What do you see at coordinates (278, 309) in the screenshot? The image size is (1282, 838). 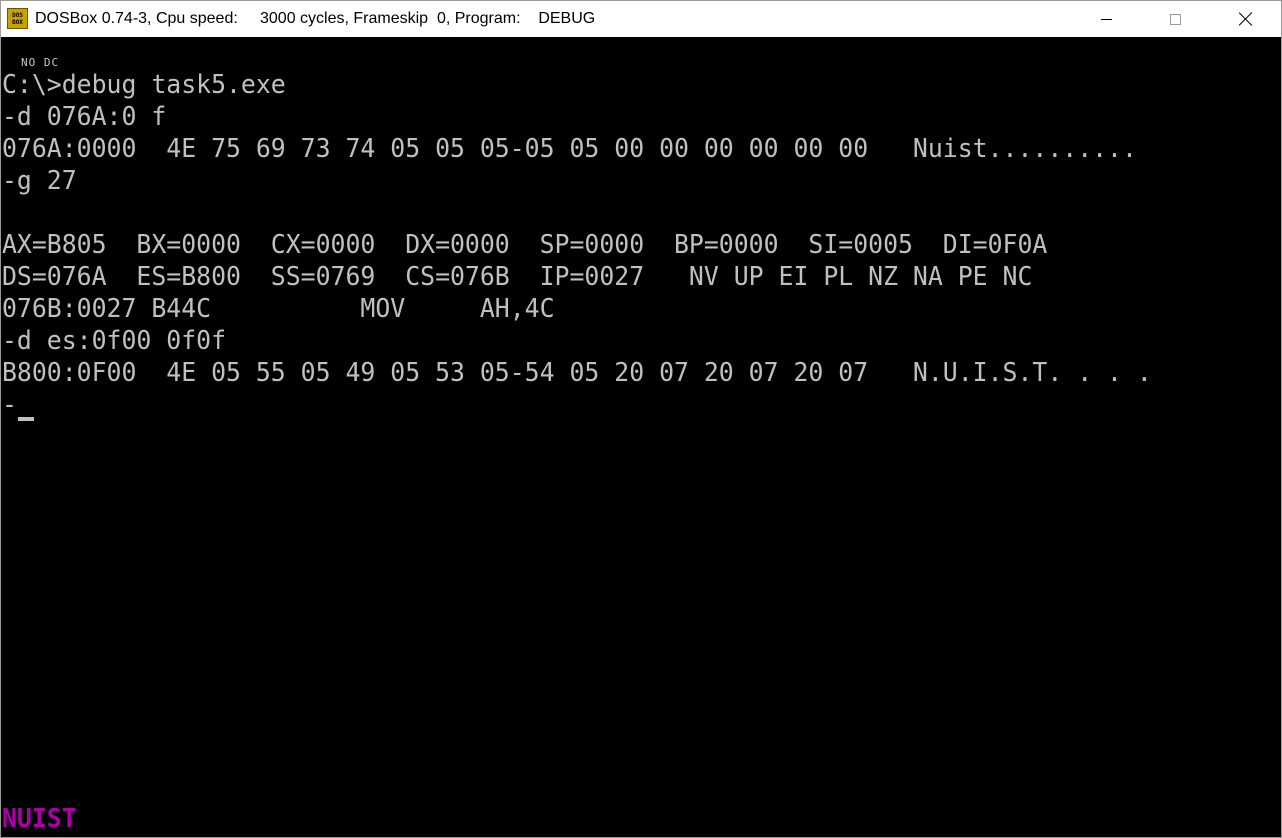 I see `terminal-line: 076B:0027 B44C MOV AH,4C` at bounding box center [278, 309].